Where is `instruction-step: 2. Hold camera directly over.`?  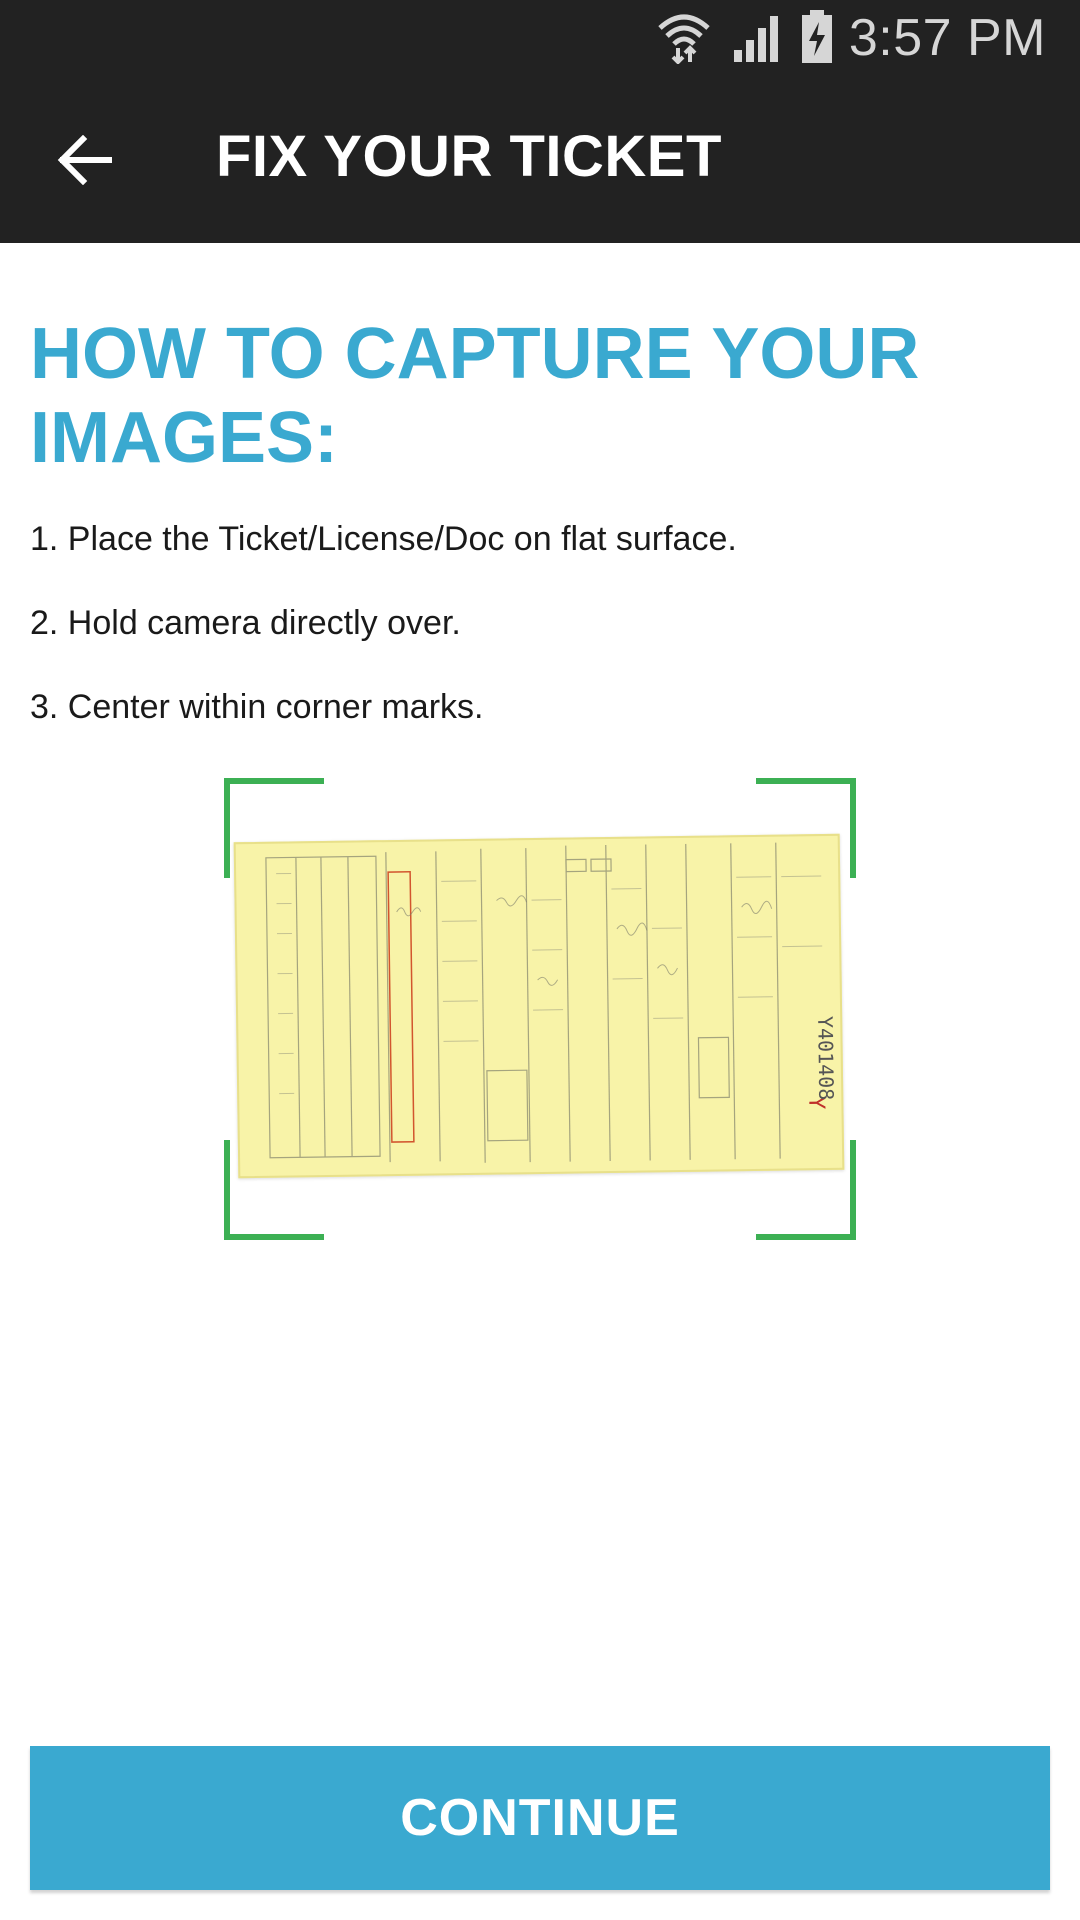
instruction-step: 2. Hold camera directly over. is located at coordinates (245, 623).